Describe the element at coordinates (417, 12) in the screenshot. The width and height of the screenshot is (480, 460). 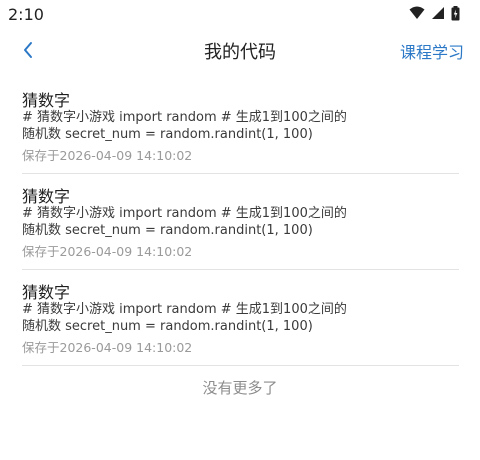
I see `wifi-icon` at that location.